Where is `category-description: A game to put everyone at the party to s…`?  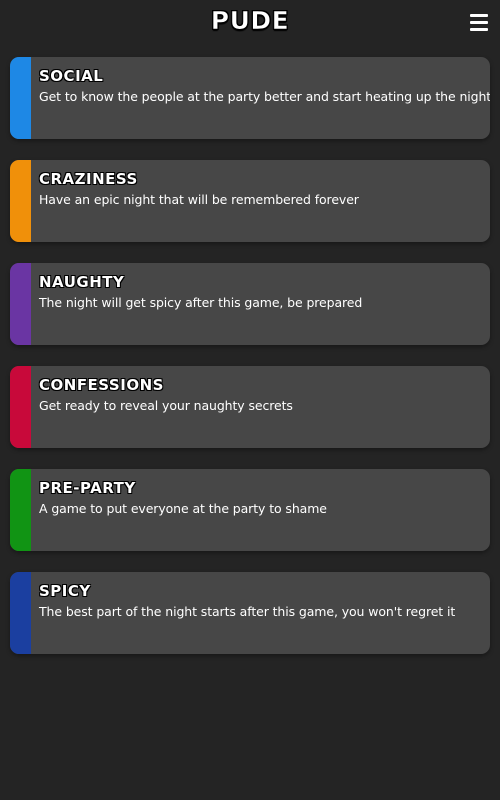 category-description: A game to put everyone at the party to s… is located at coordinates (183, 508).